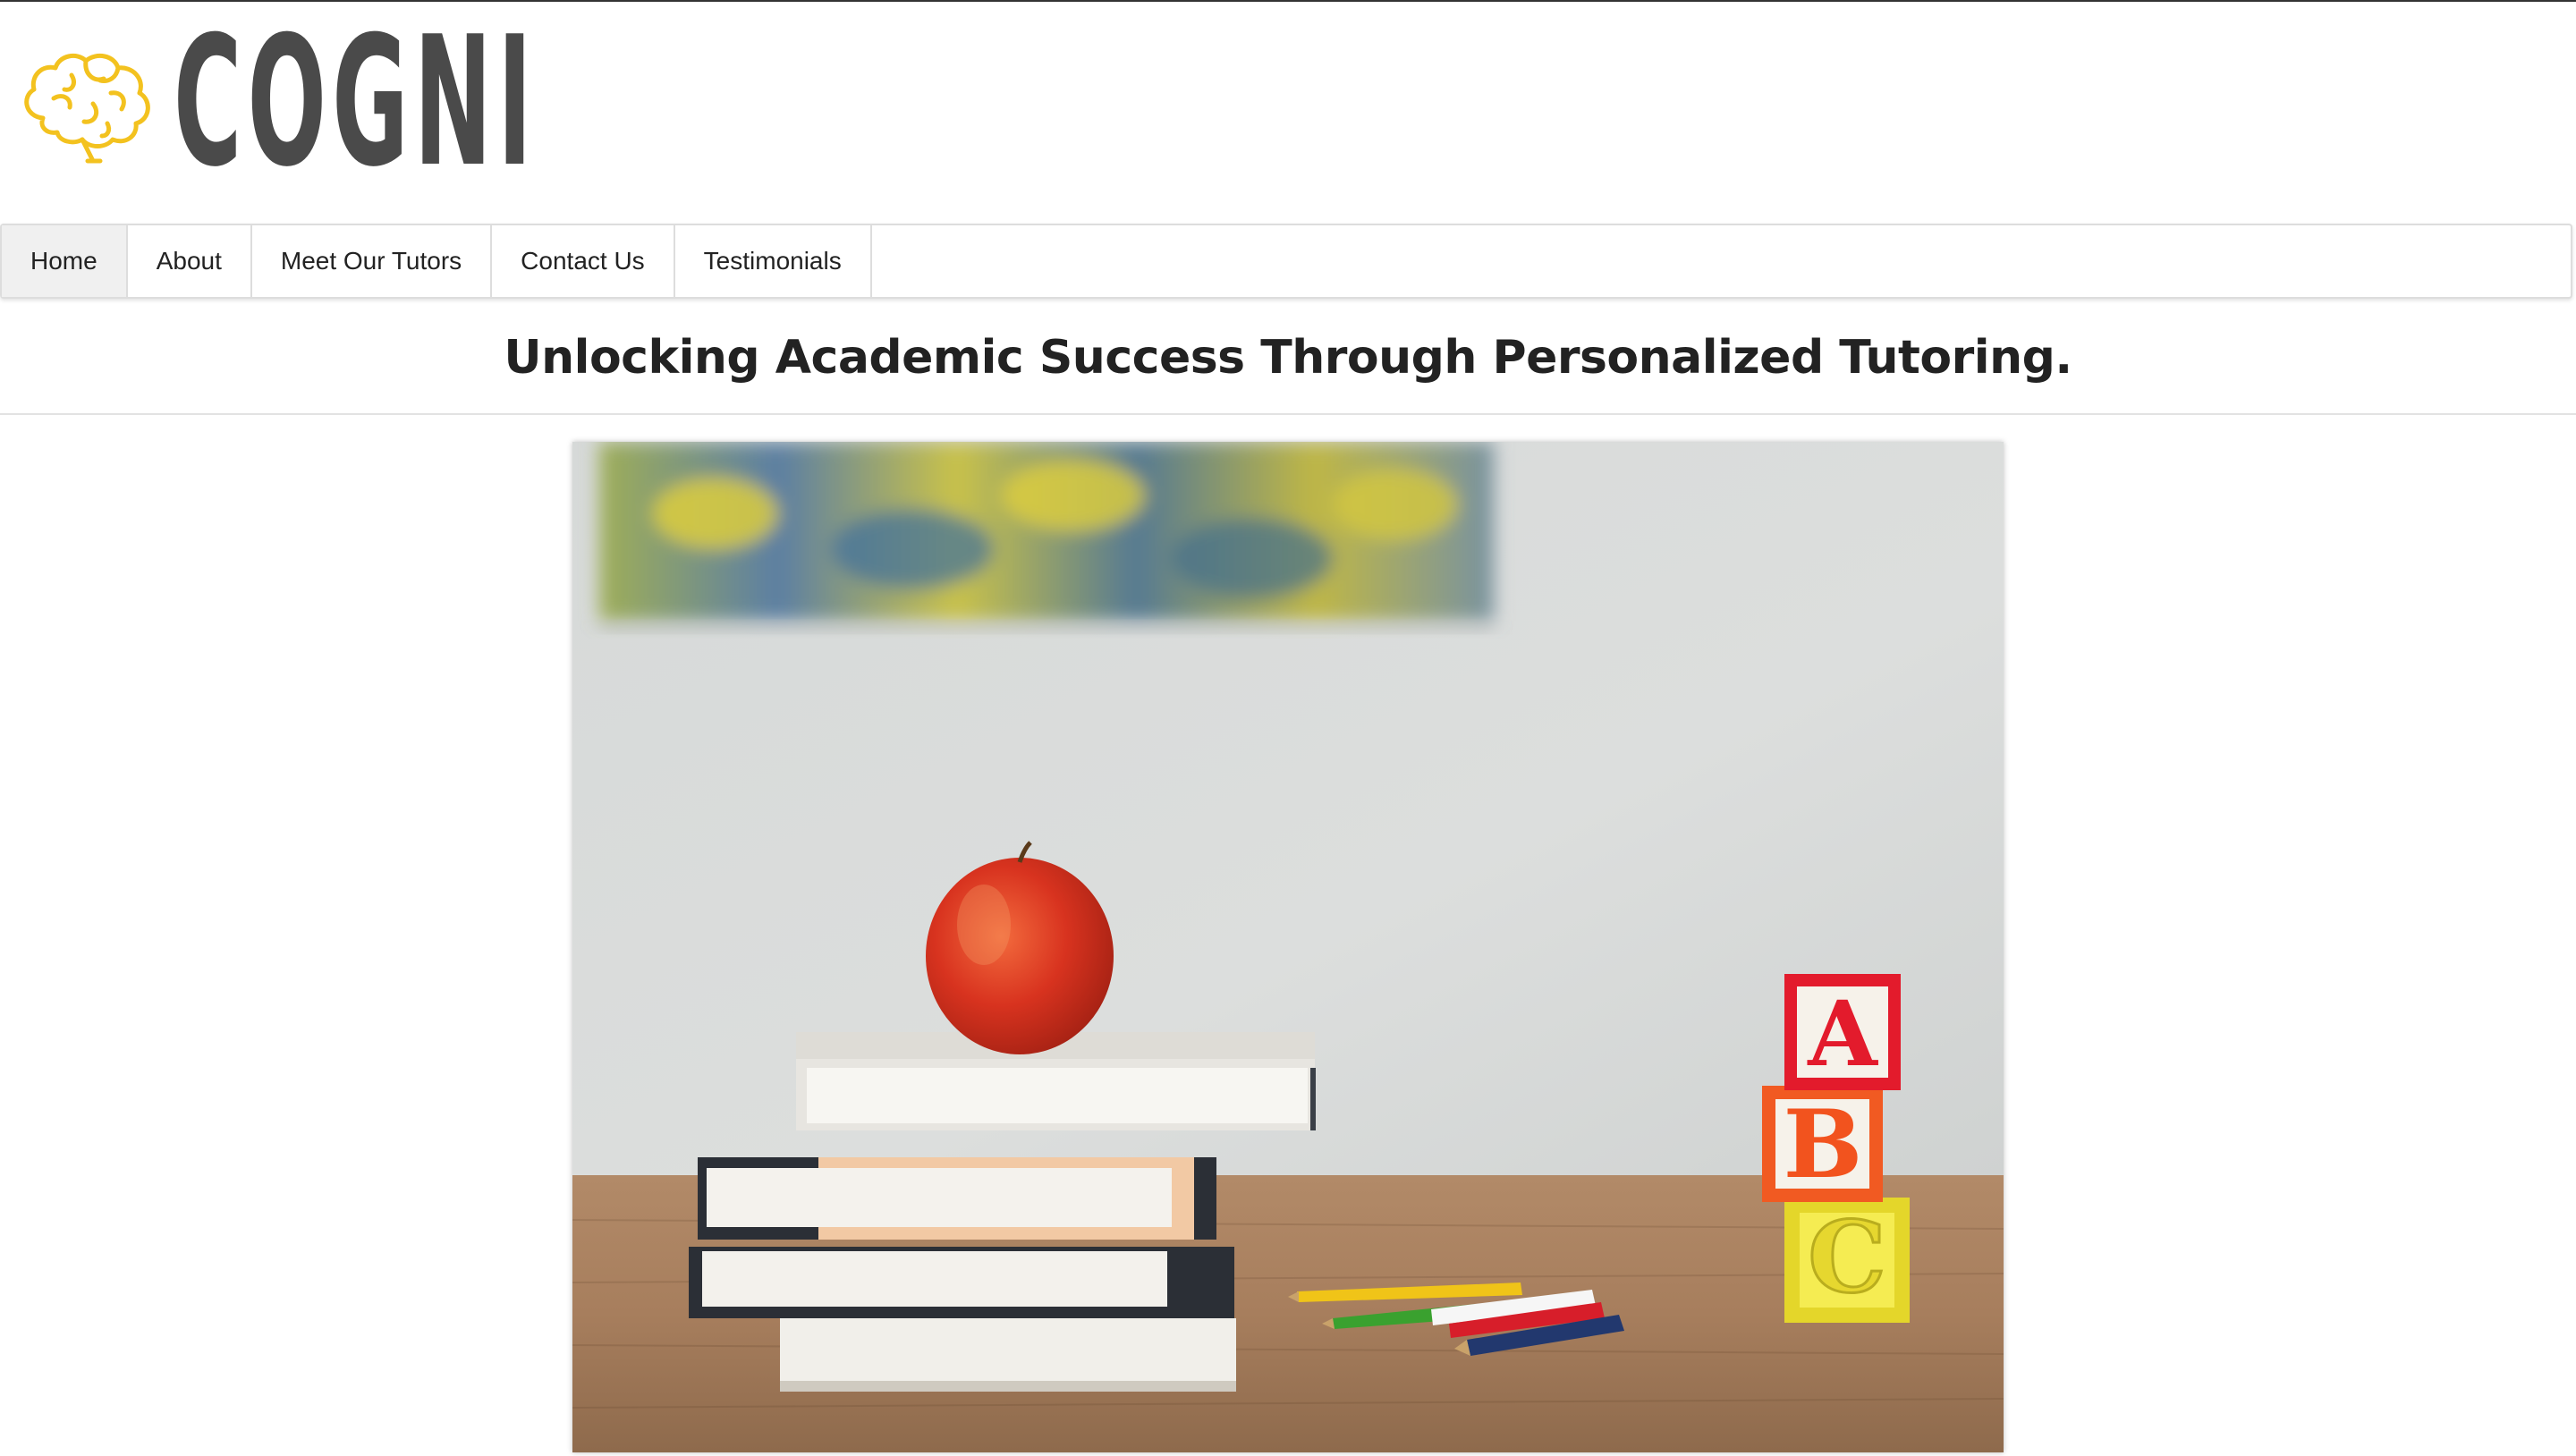 This screenshot has width=2576, height=1456. I want to click on nav-item-contact-us: Contact Us, so click(583, 261).